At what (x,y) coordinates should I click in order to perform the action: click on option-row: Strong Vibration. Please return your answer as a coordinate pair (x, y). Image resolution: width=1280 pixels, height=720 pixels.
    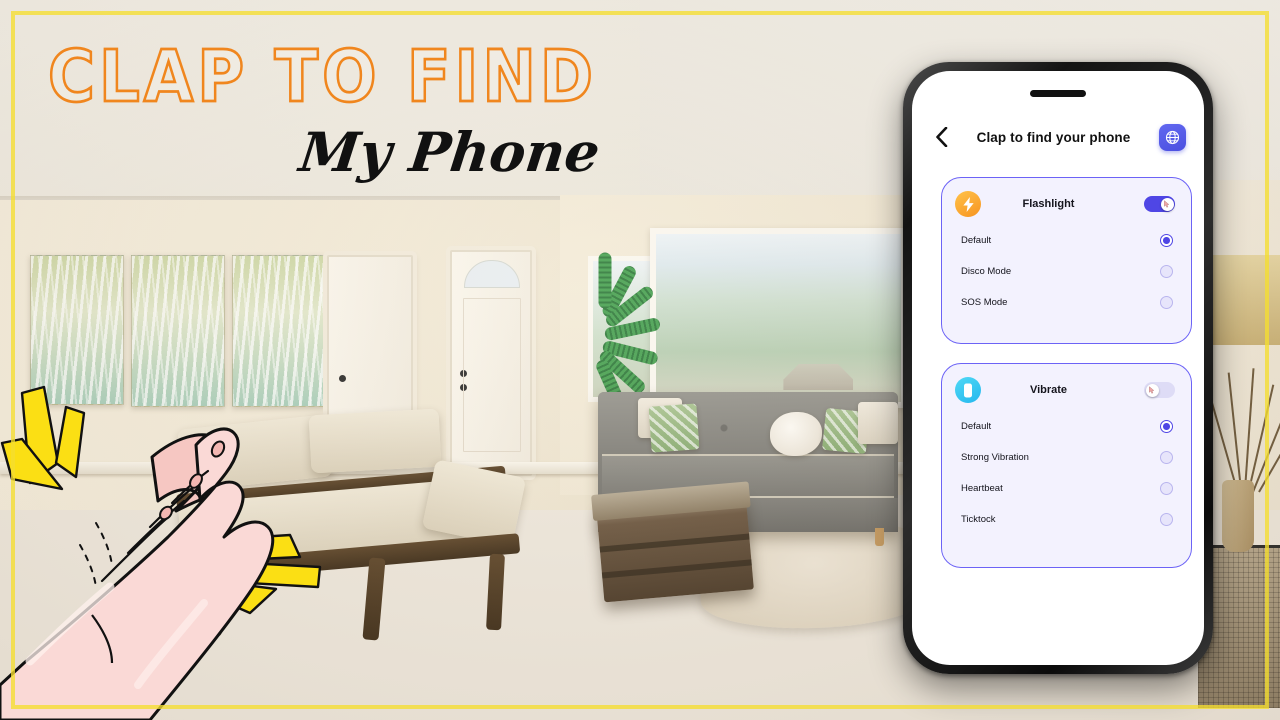
    Looking at the image, I should click on (1065, 457).